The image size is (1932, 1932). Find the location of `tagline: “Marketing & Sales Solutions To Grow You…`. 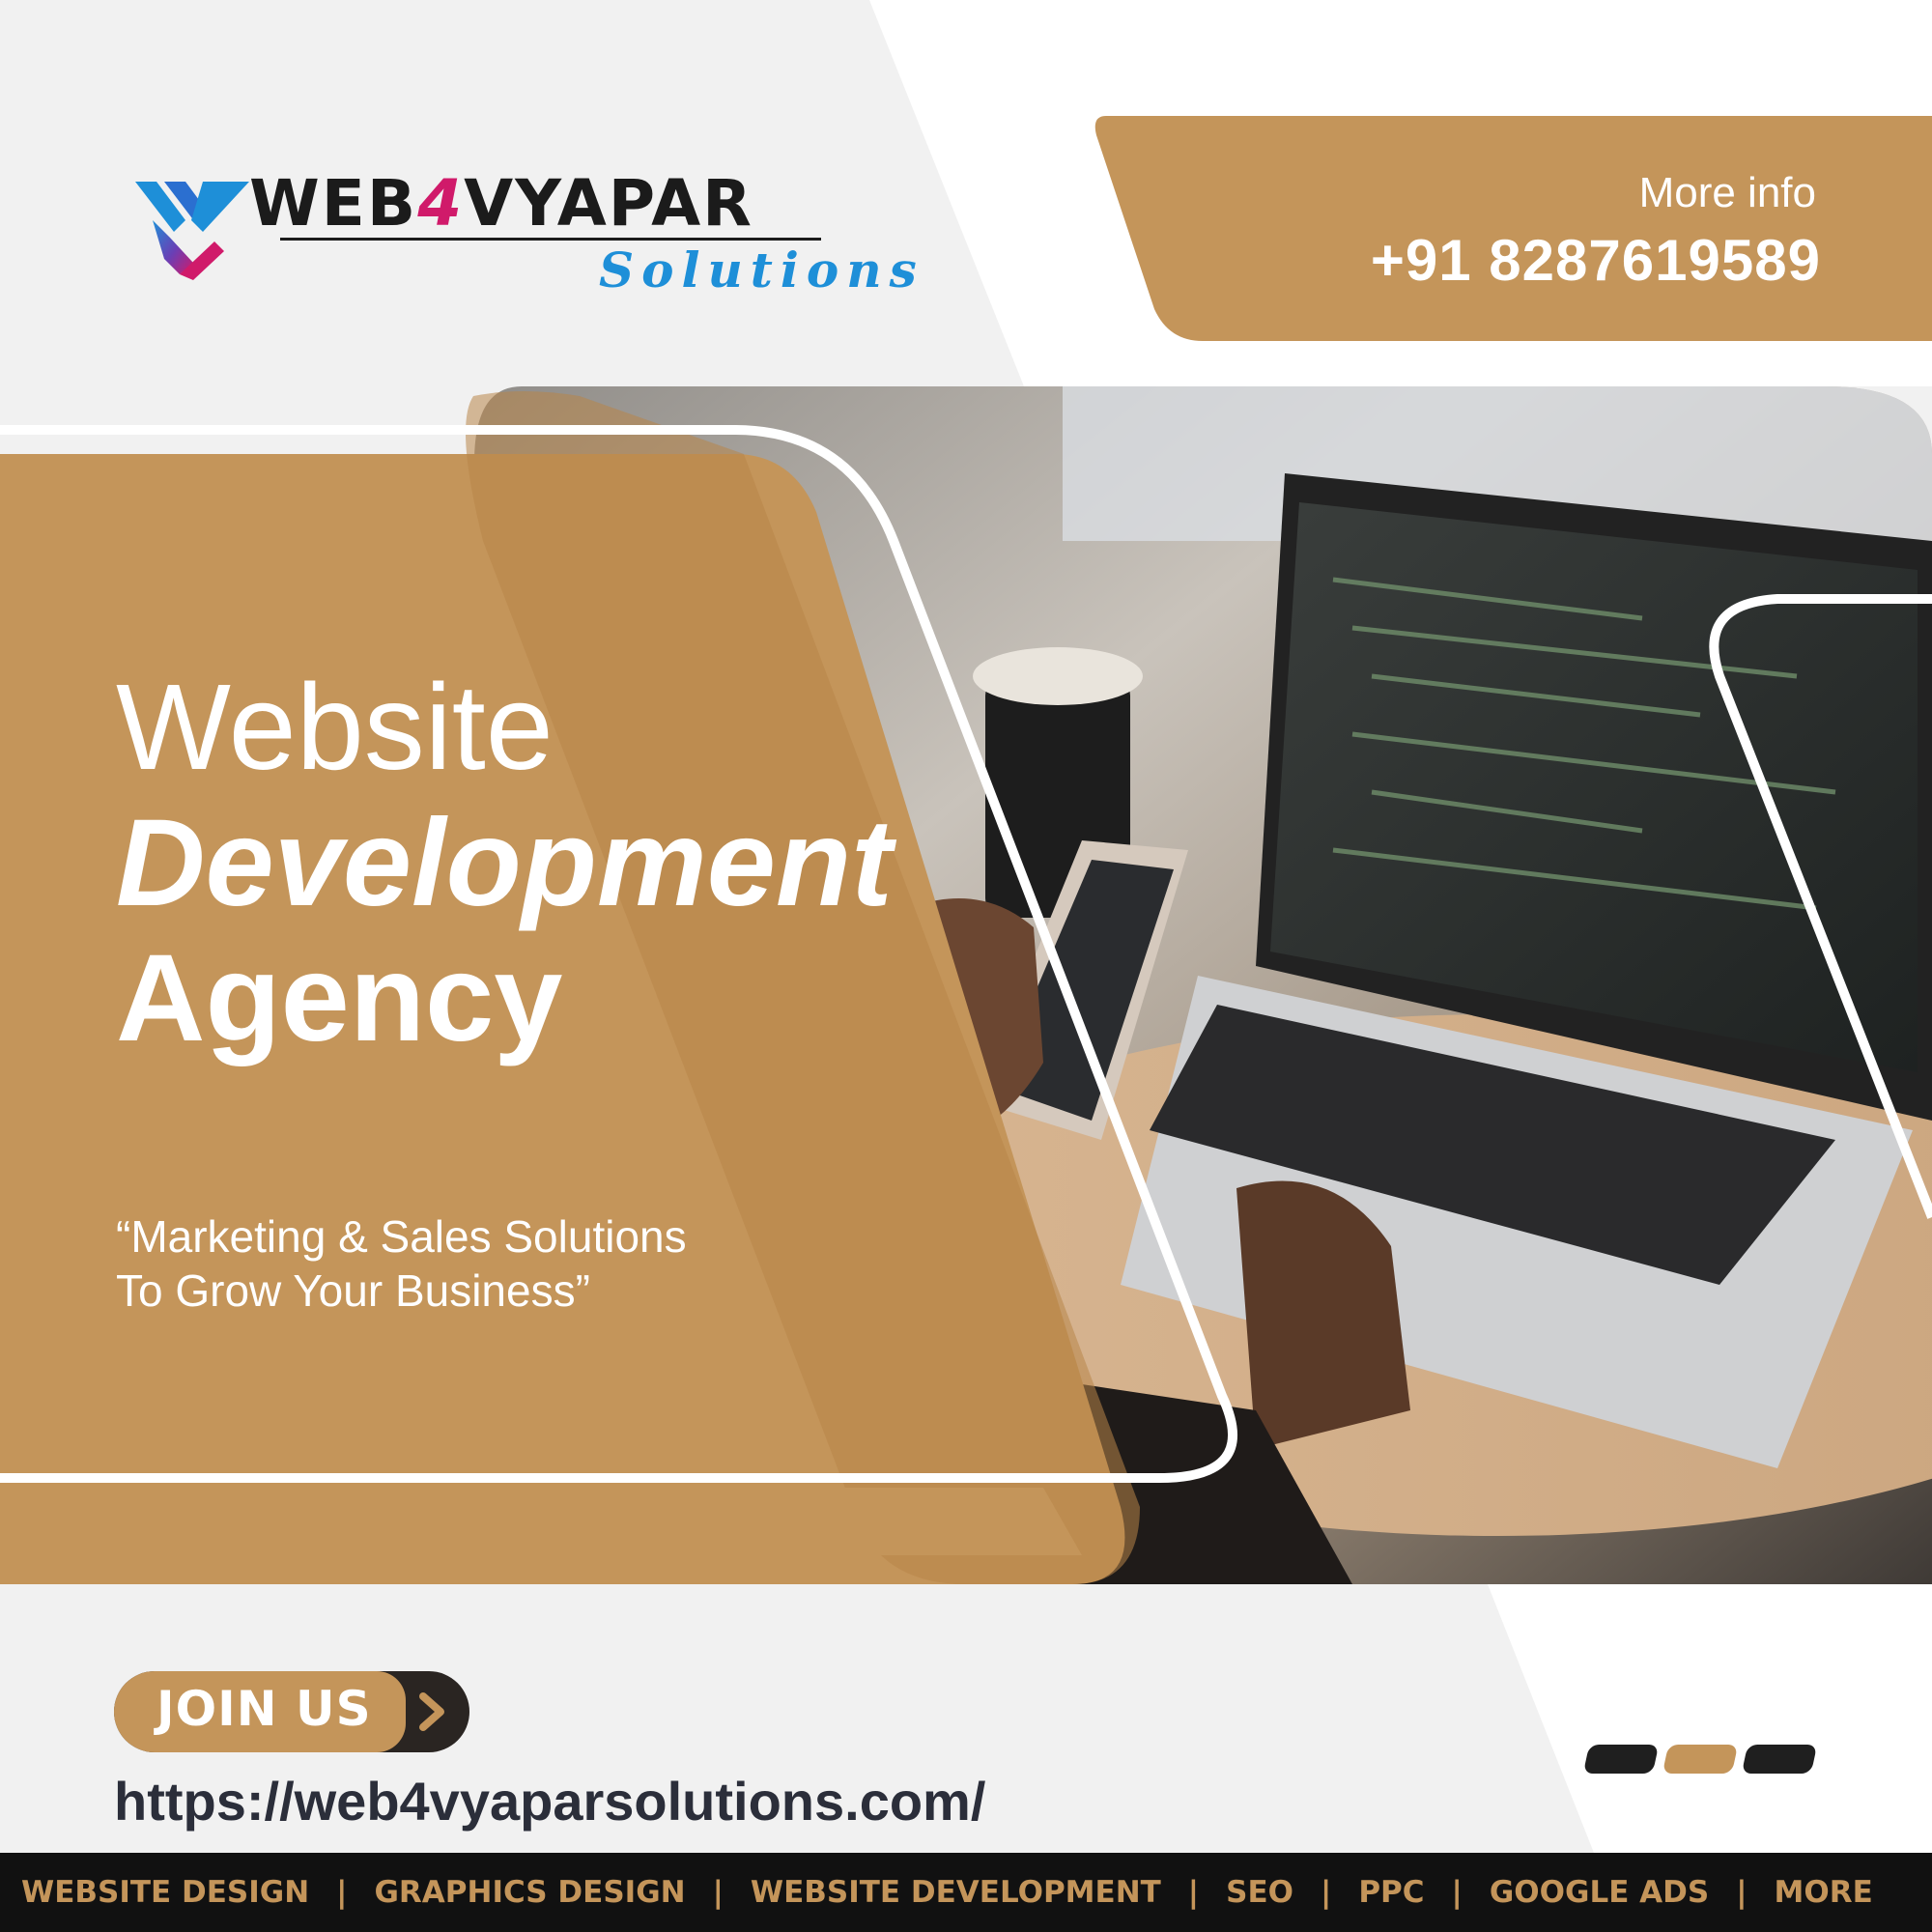

tagline: “Marketing & Sales Solutions To Grow You… is located at coordinates (463, 1263).